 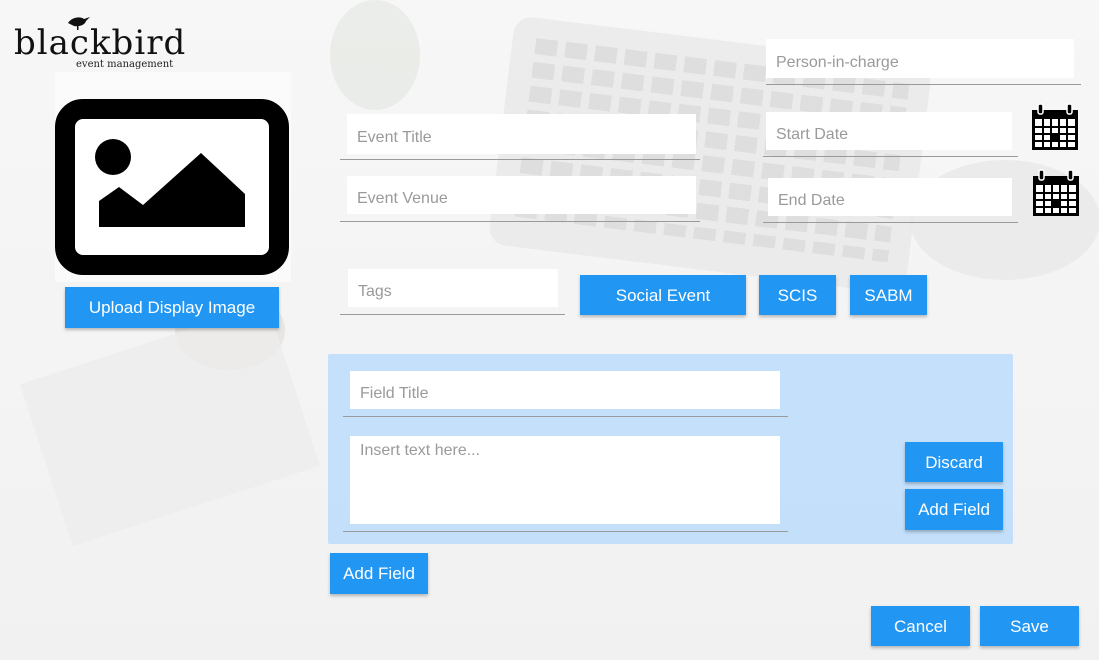 I want to click on start-date-underline, so click(x=890, y=156).